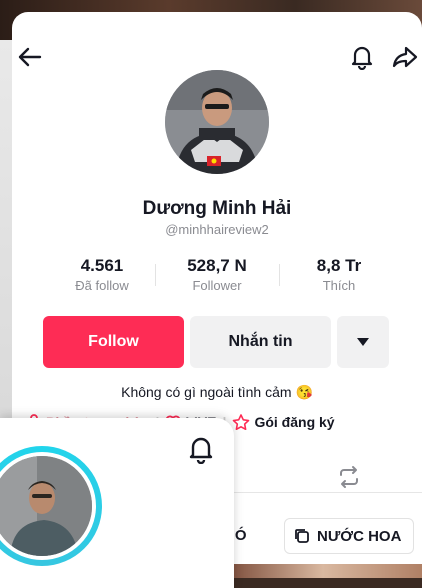  What do you see at coordinates (302, 536) in the screenshot?
I see `collection-icon` at bounding box center [302, 536].